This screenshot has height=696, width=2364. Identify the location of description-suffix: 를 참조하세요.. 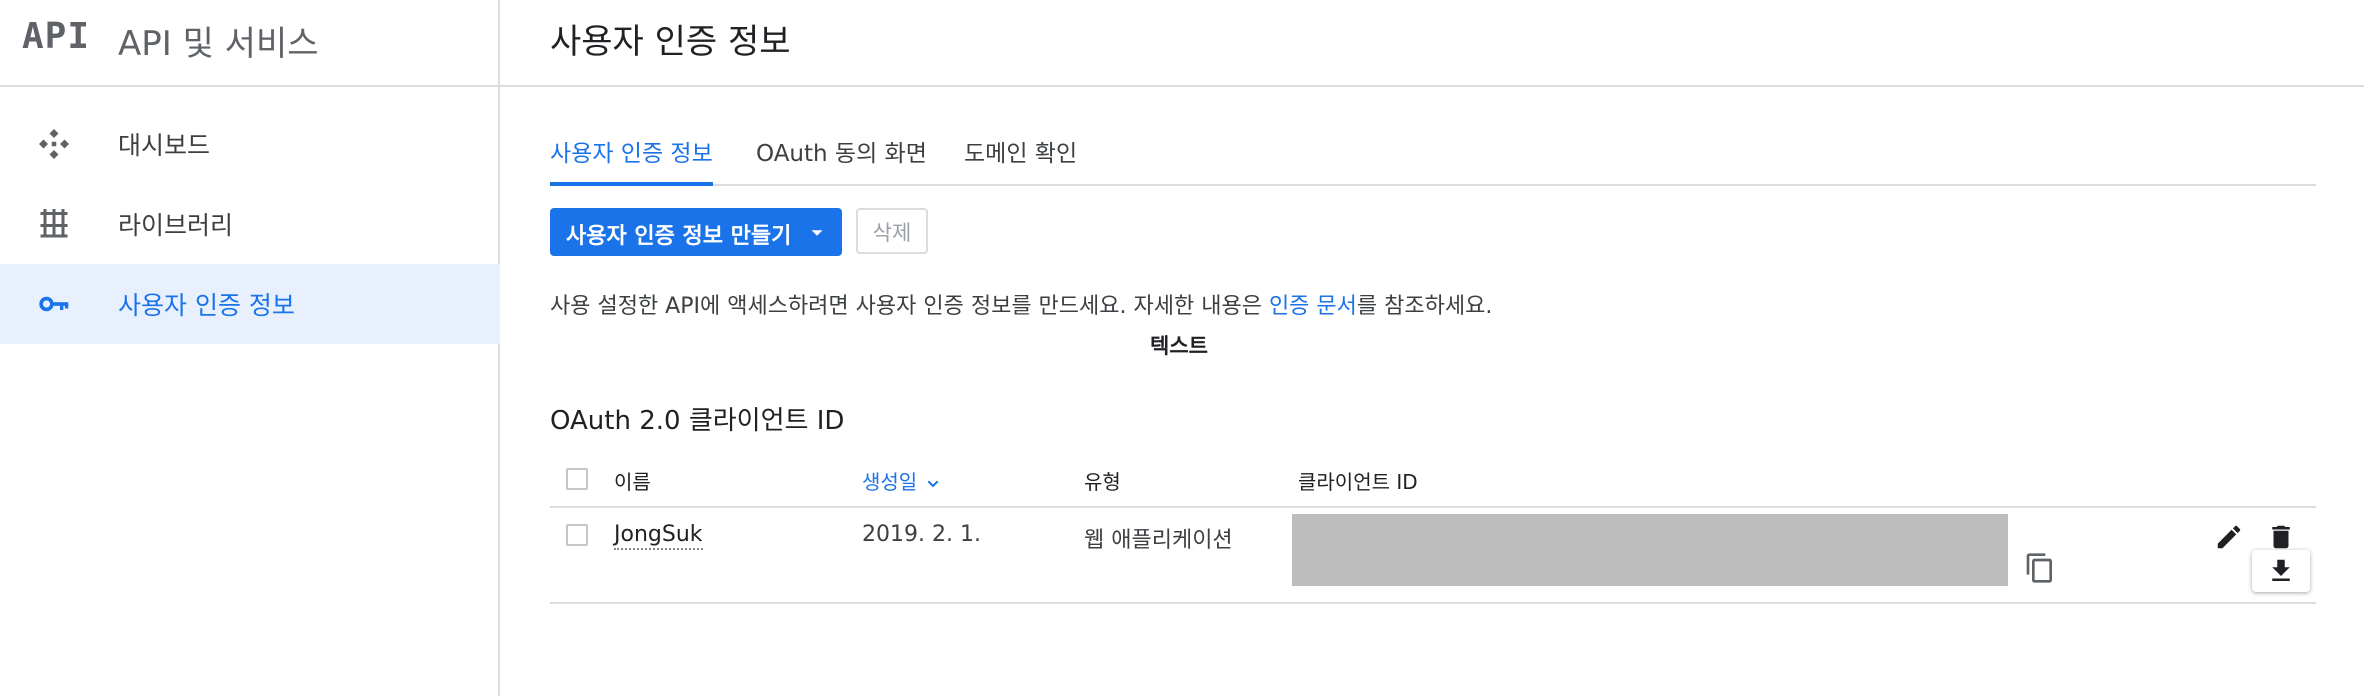
(1424, 306).